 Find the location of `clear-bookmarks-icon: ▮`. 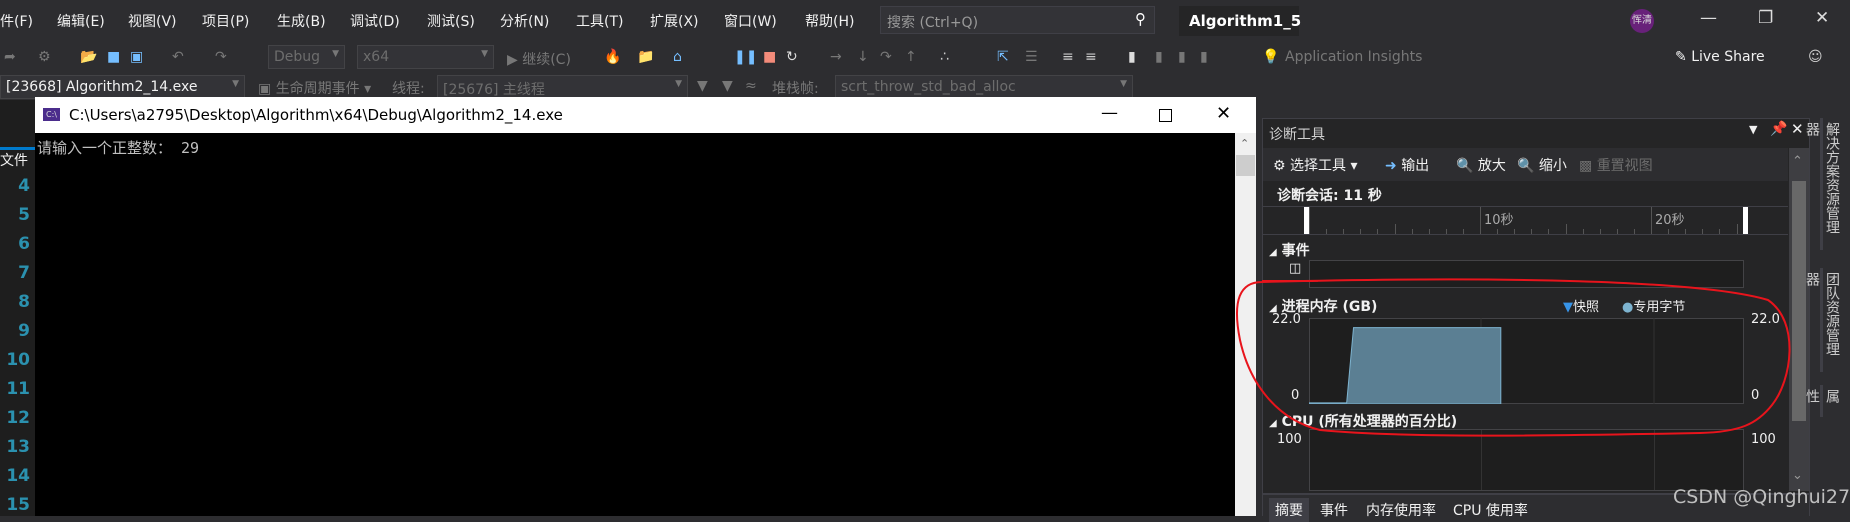

clear-bookmarks-icon: ▮ is located at coordinates (1204, 57).